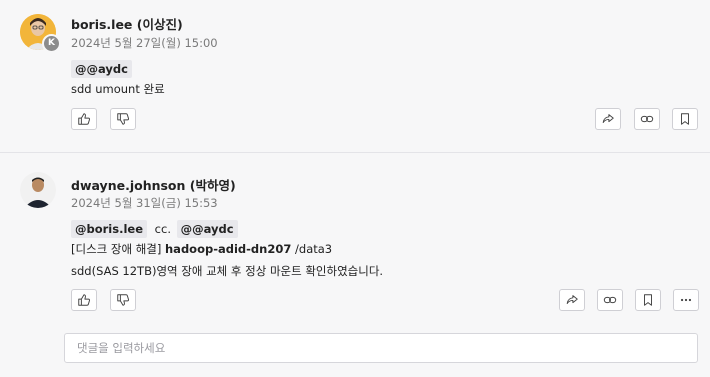 Image resolution: width=710 pixels, height=377 pixels. I want to click on comment-input, so click(381, 348).